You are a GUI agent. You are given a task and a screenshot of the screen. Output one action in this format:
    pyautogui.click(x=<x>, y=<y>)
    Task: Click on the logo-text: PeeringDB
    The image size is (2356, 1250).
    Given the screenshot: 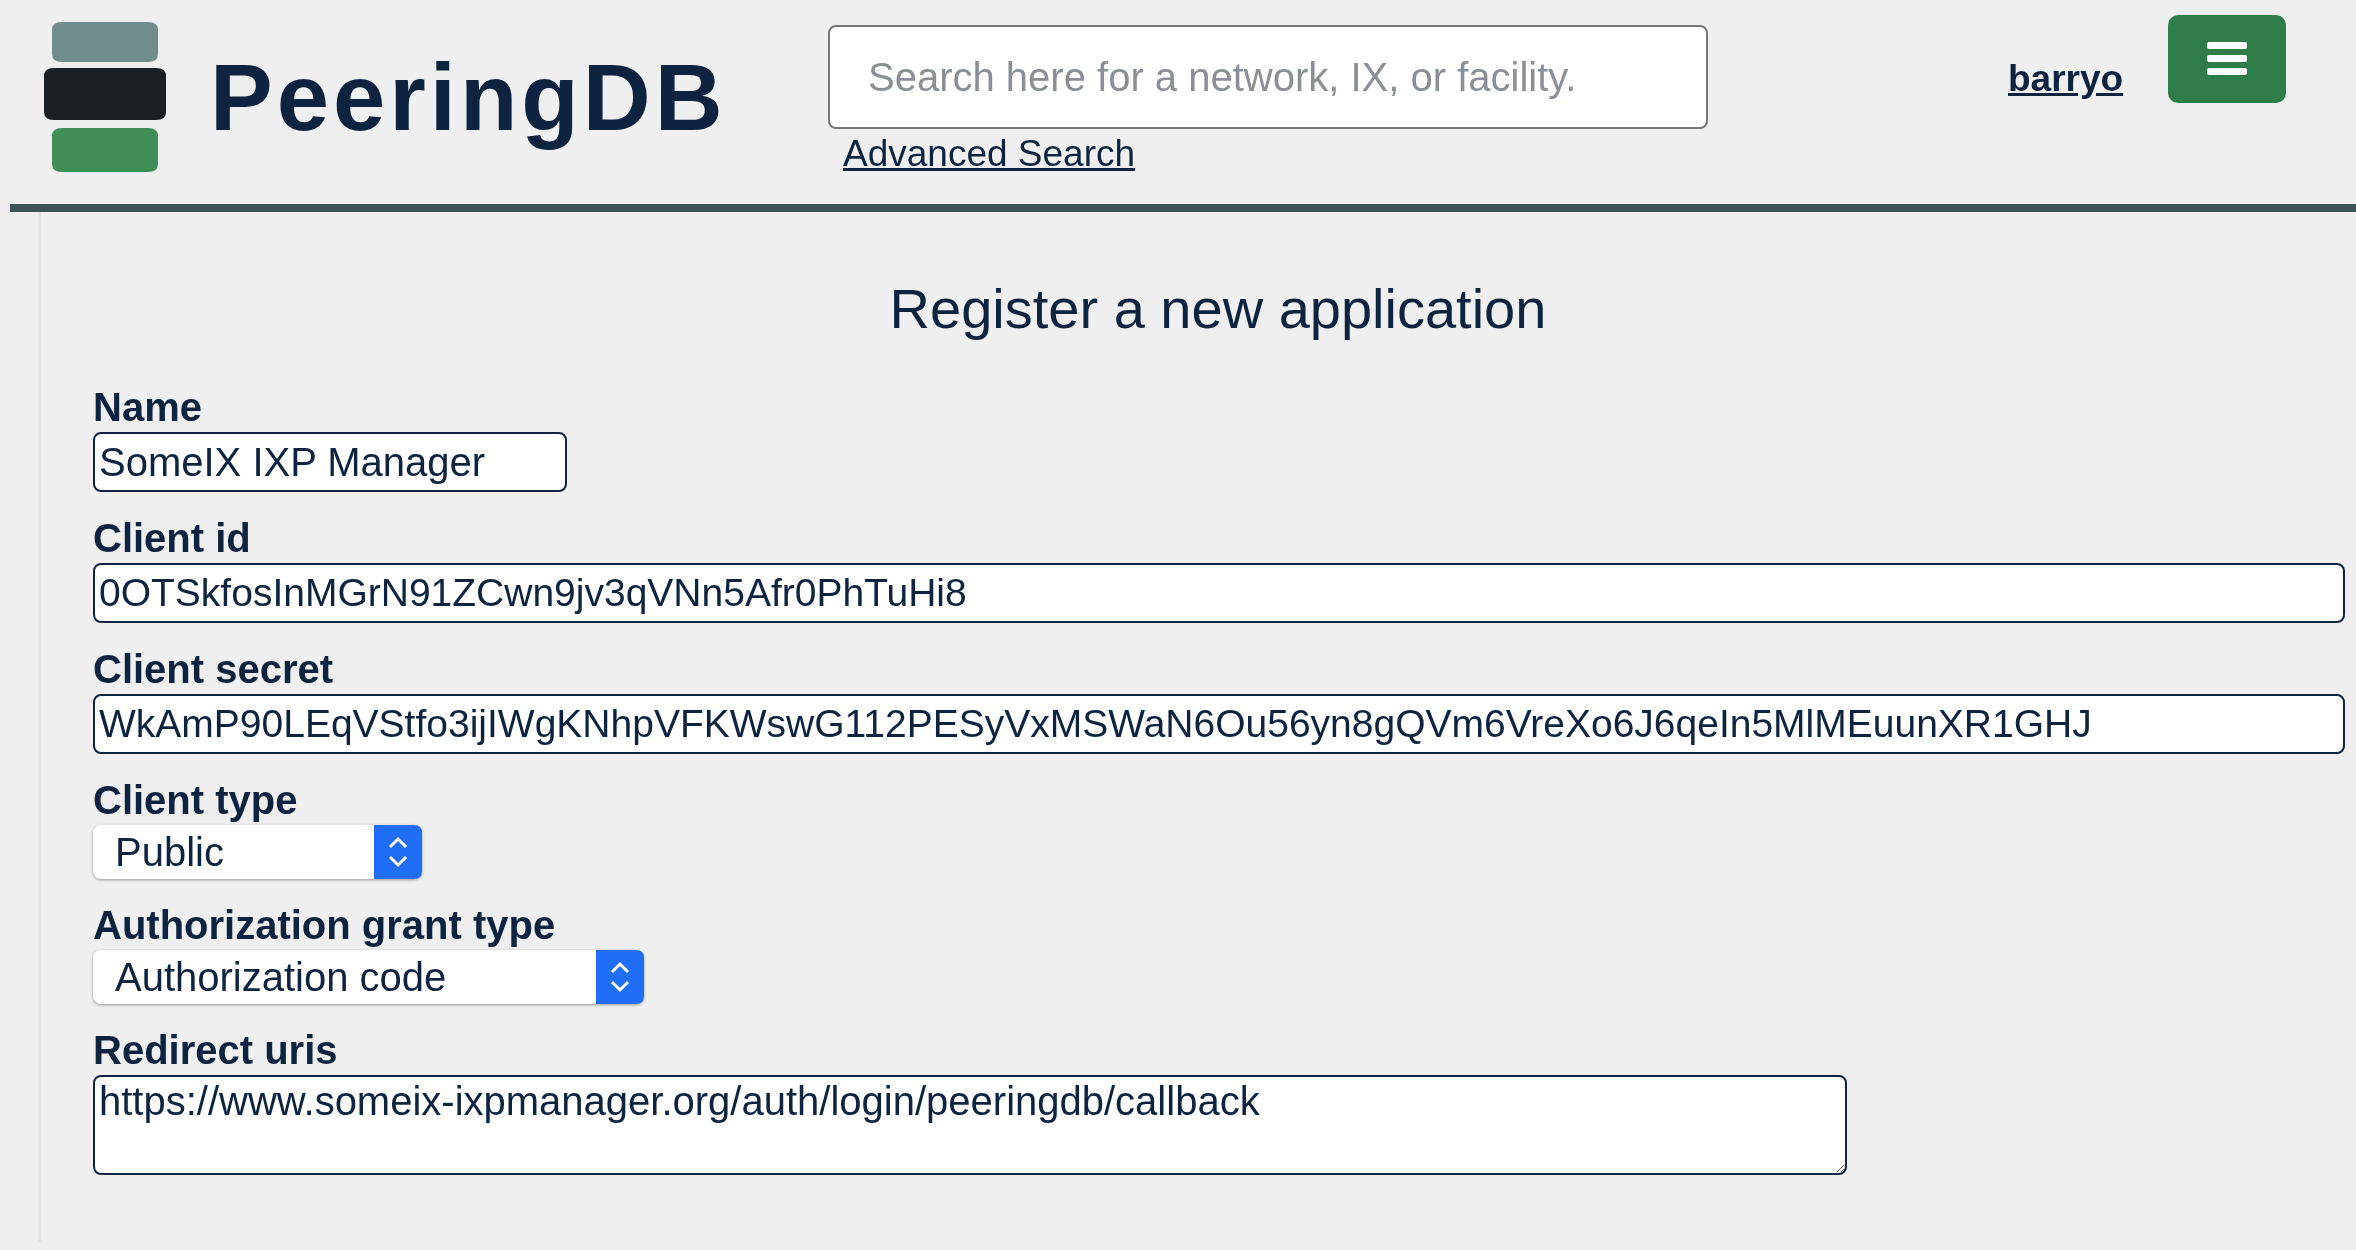 What is the action you would take?
    pyautogui.click(x=468, y=98)
    